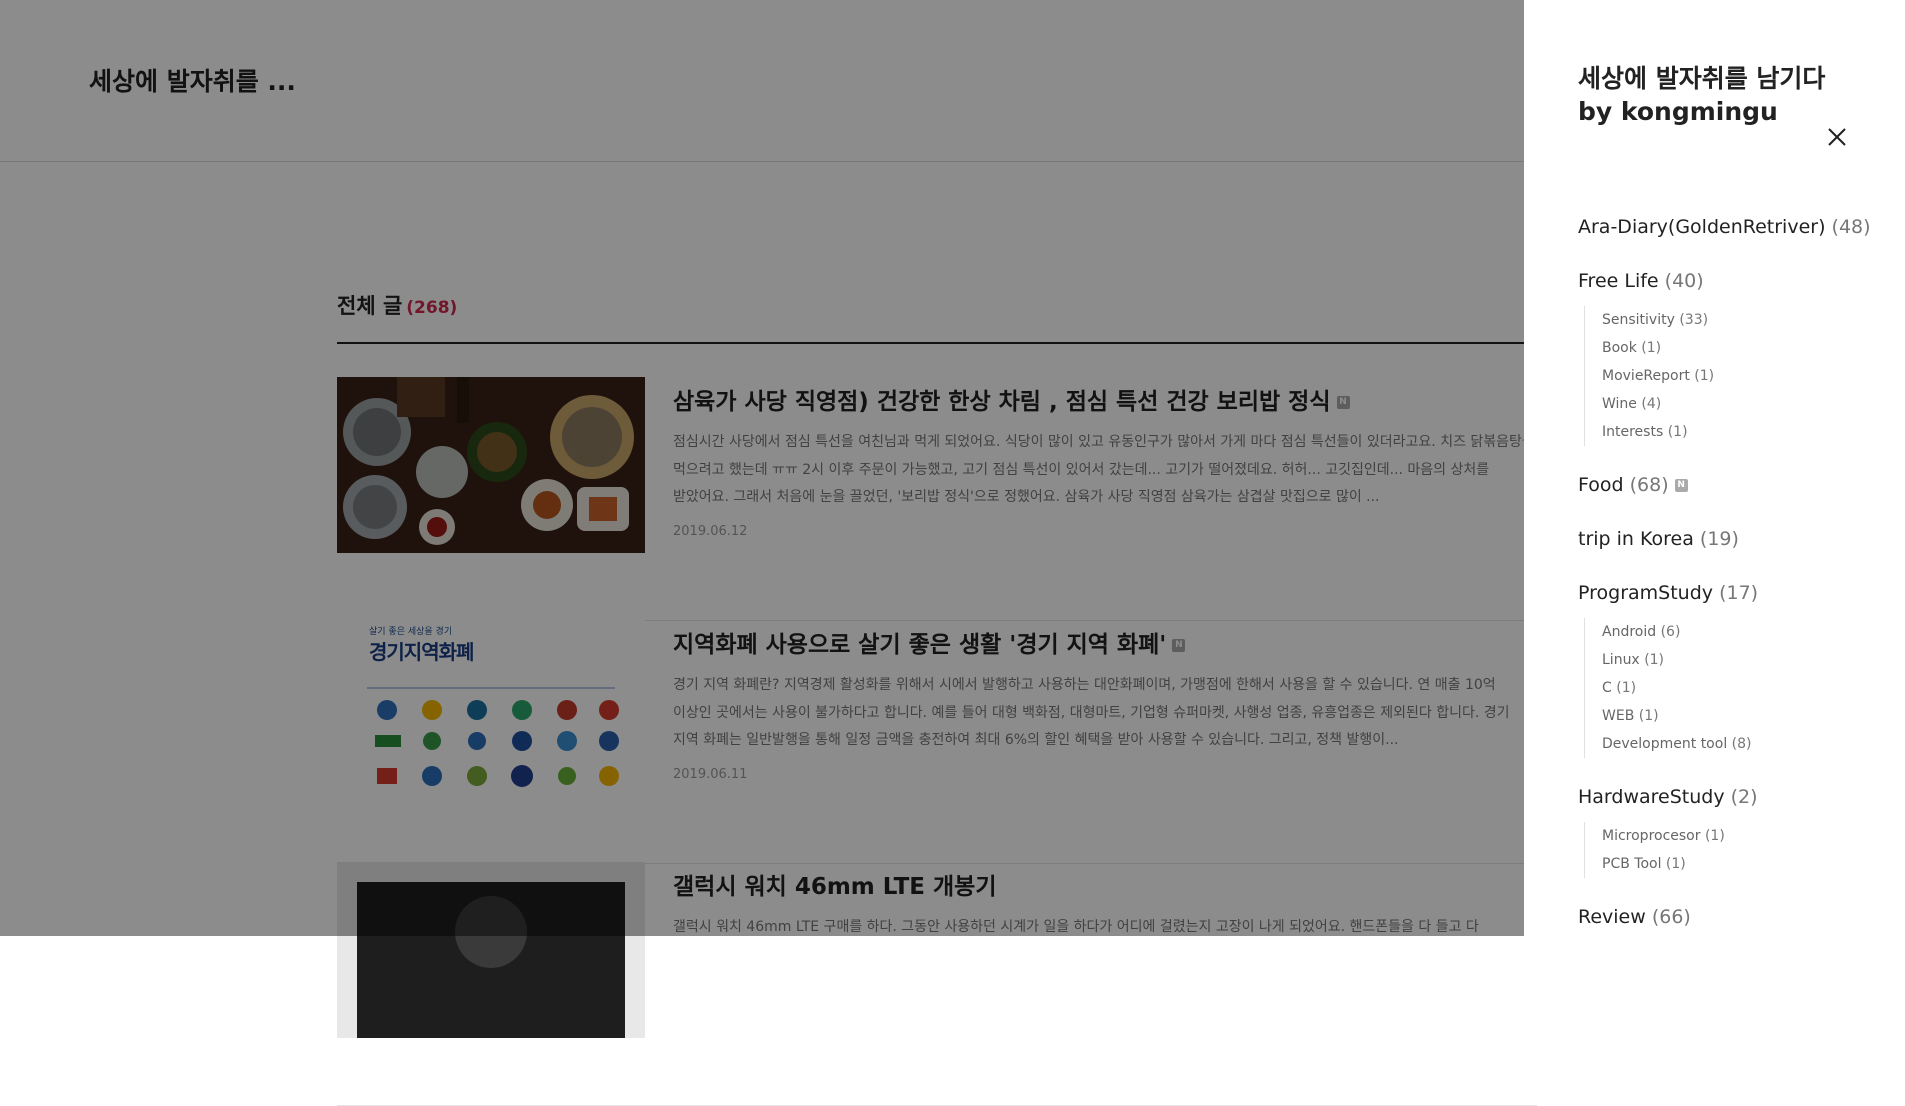 The width and height of the screenshot is (1905, 1106). I want to click on subcategory-label: MovieReport, so click(1646, 376).